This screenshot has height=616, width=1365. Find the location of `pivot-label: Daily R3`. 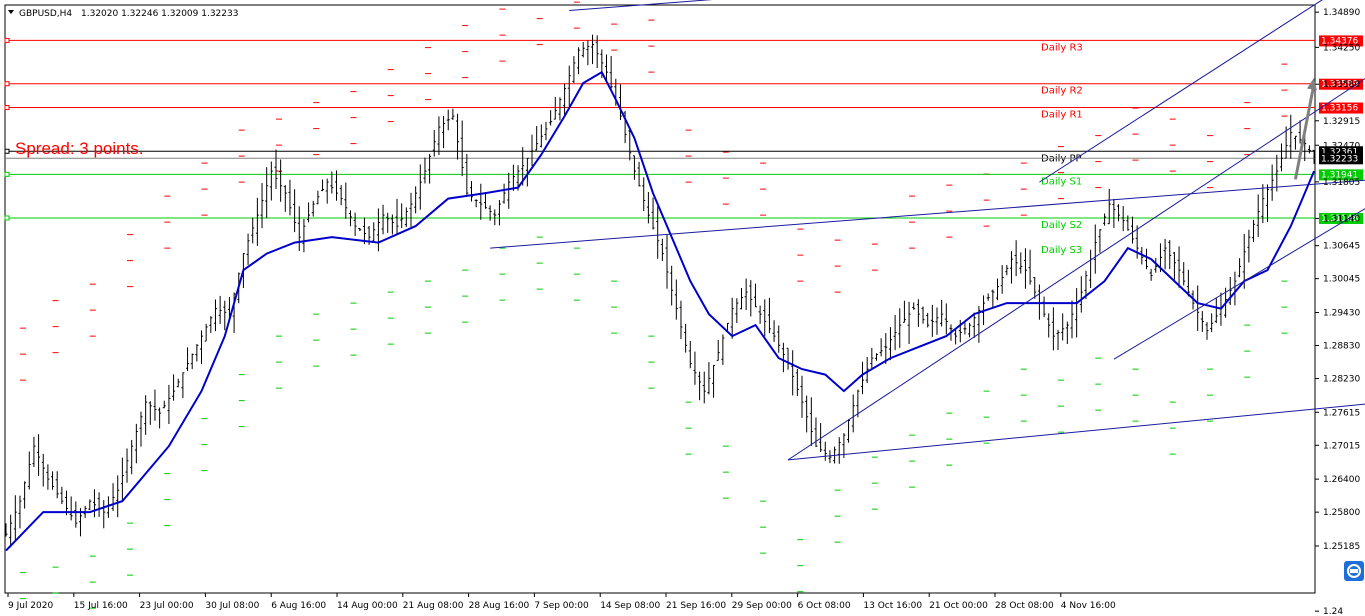

pivot-label: Daily R3 is located at coordinates (1062, 47).